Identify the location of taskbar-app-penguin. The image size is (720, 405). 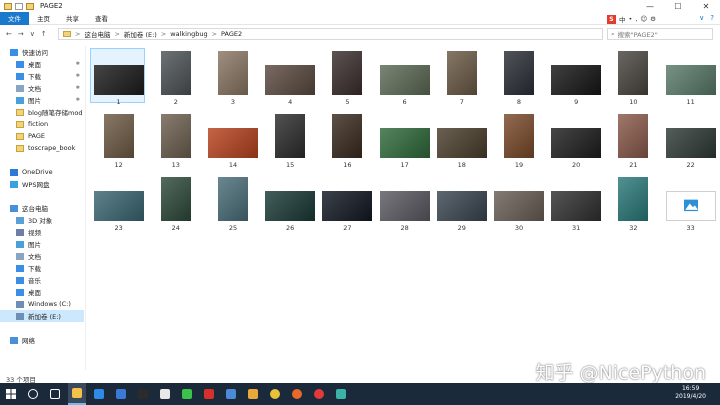
(165, 394).